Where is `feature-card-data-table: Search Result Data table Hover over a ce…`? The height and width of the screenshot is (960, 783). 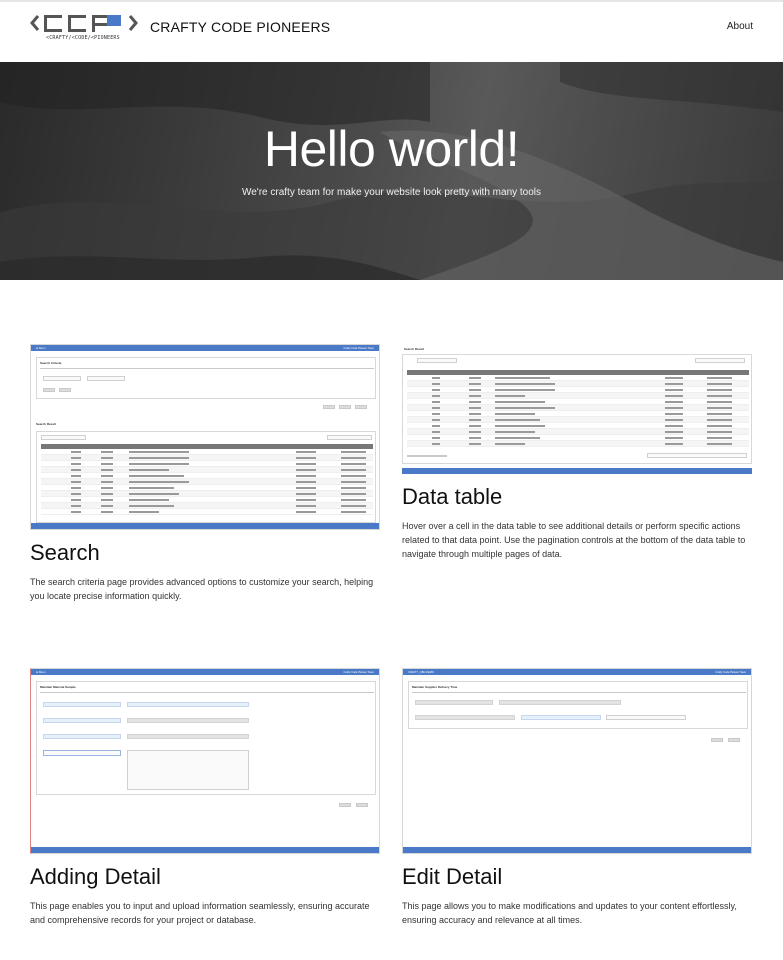
feature-card-data-table: Search Result Data table Hover over a ce… is located at coordinates (577, 459).